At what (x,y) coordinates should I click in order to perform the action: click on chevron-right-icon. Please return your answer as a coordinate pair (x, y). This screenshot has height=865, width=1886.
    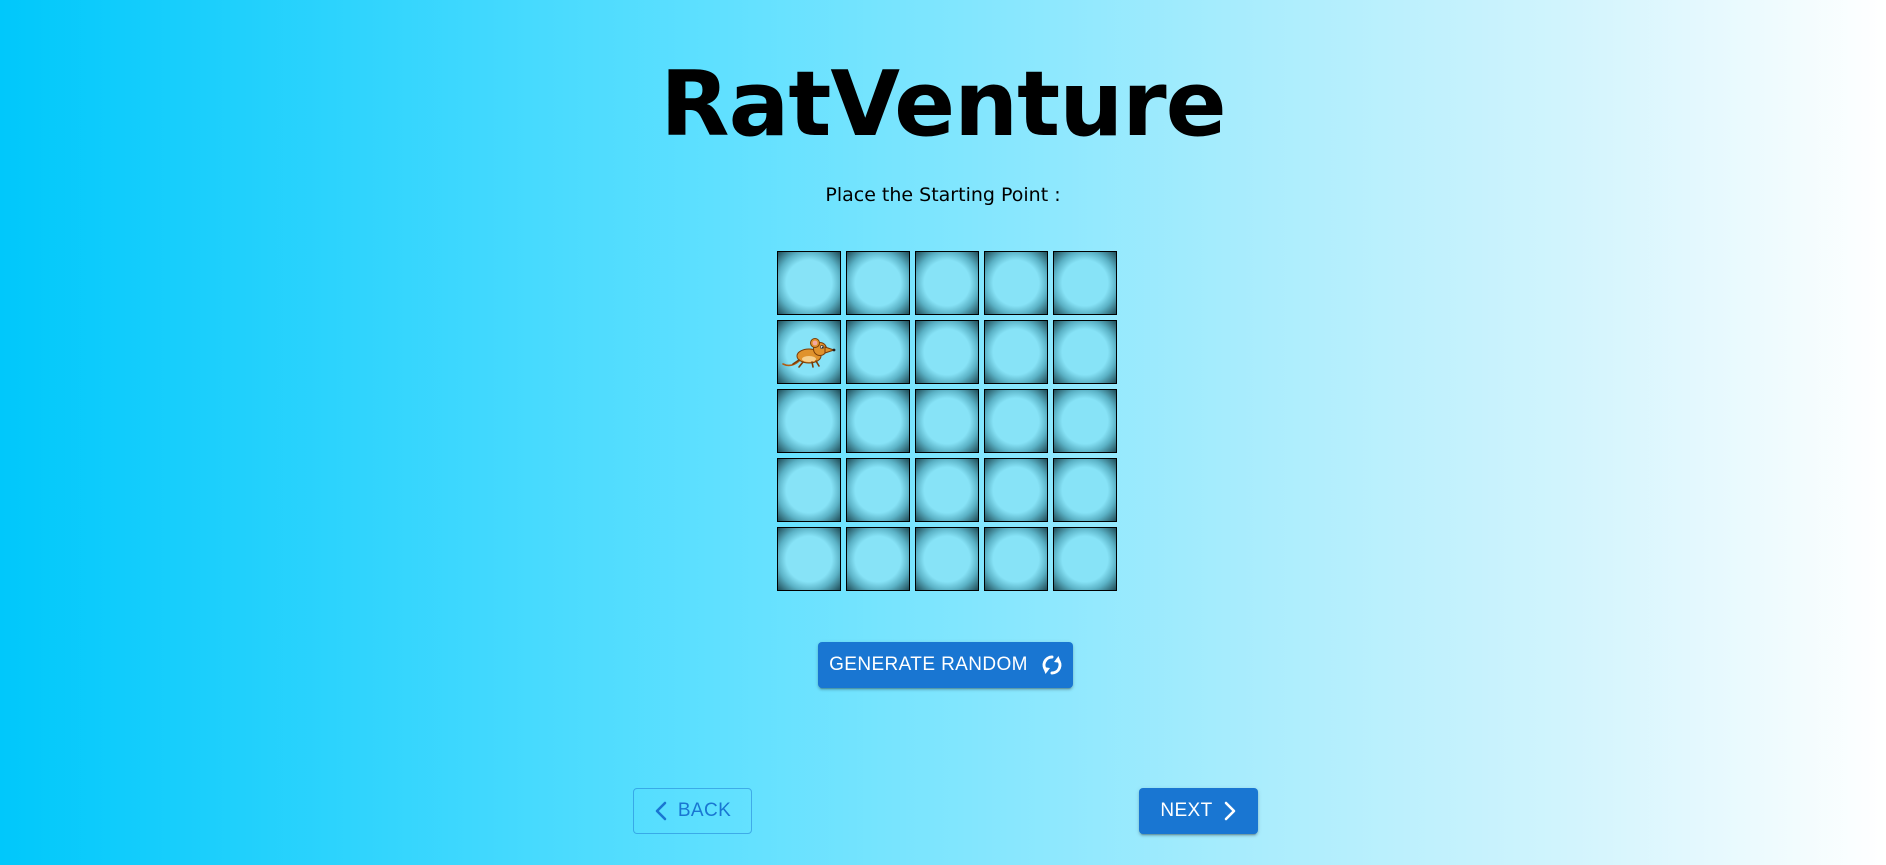
    Looking at the image, I should click on (1230, 811).